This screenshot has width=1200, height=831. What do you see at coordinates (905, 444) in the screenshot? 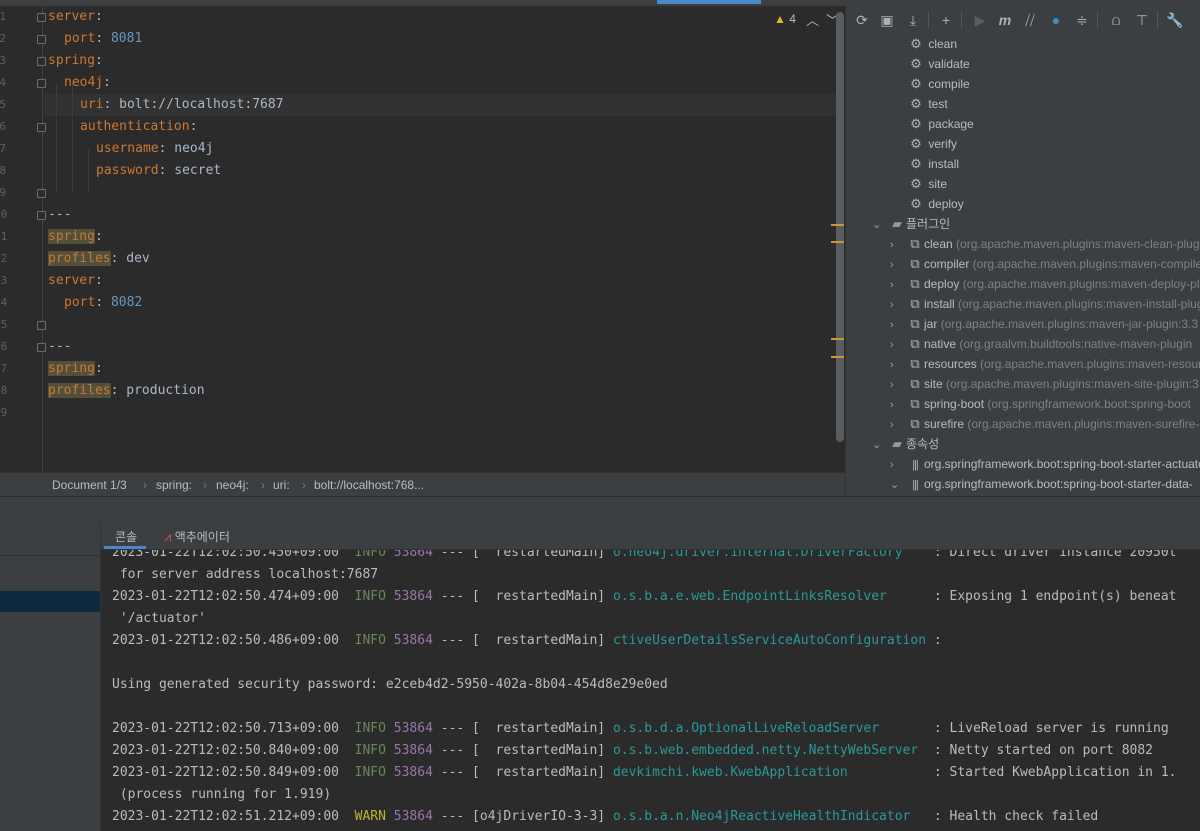
I see `dependencies-node: ⌄ ▰ 종속성` at bounding box center [905, 444].